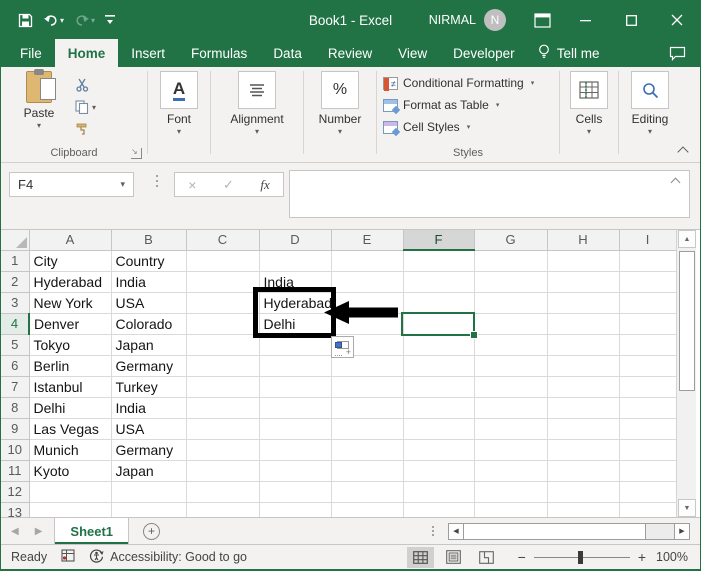 The height and width of the screenshot is (571, 701). What do you see at coordinates (15, 429) in the screenshot?
I see `row-header-9: 9` at bounding box center [15, 429].